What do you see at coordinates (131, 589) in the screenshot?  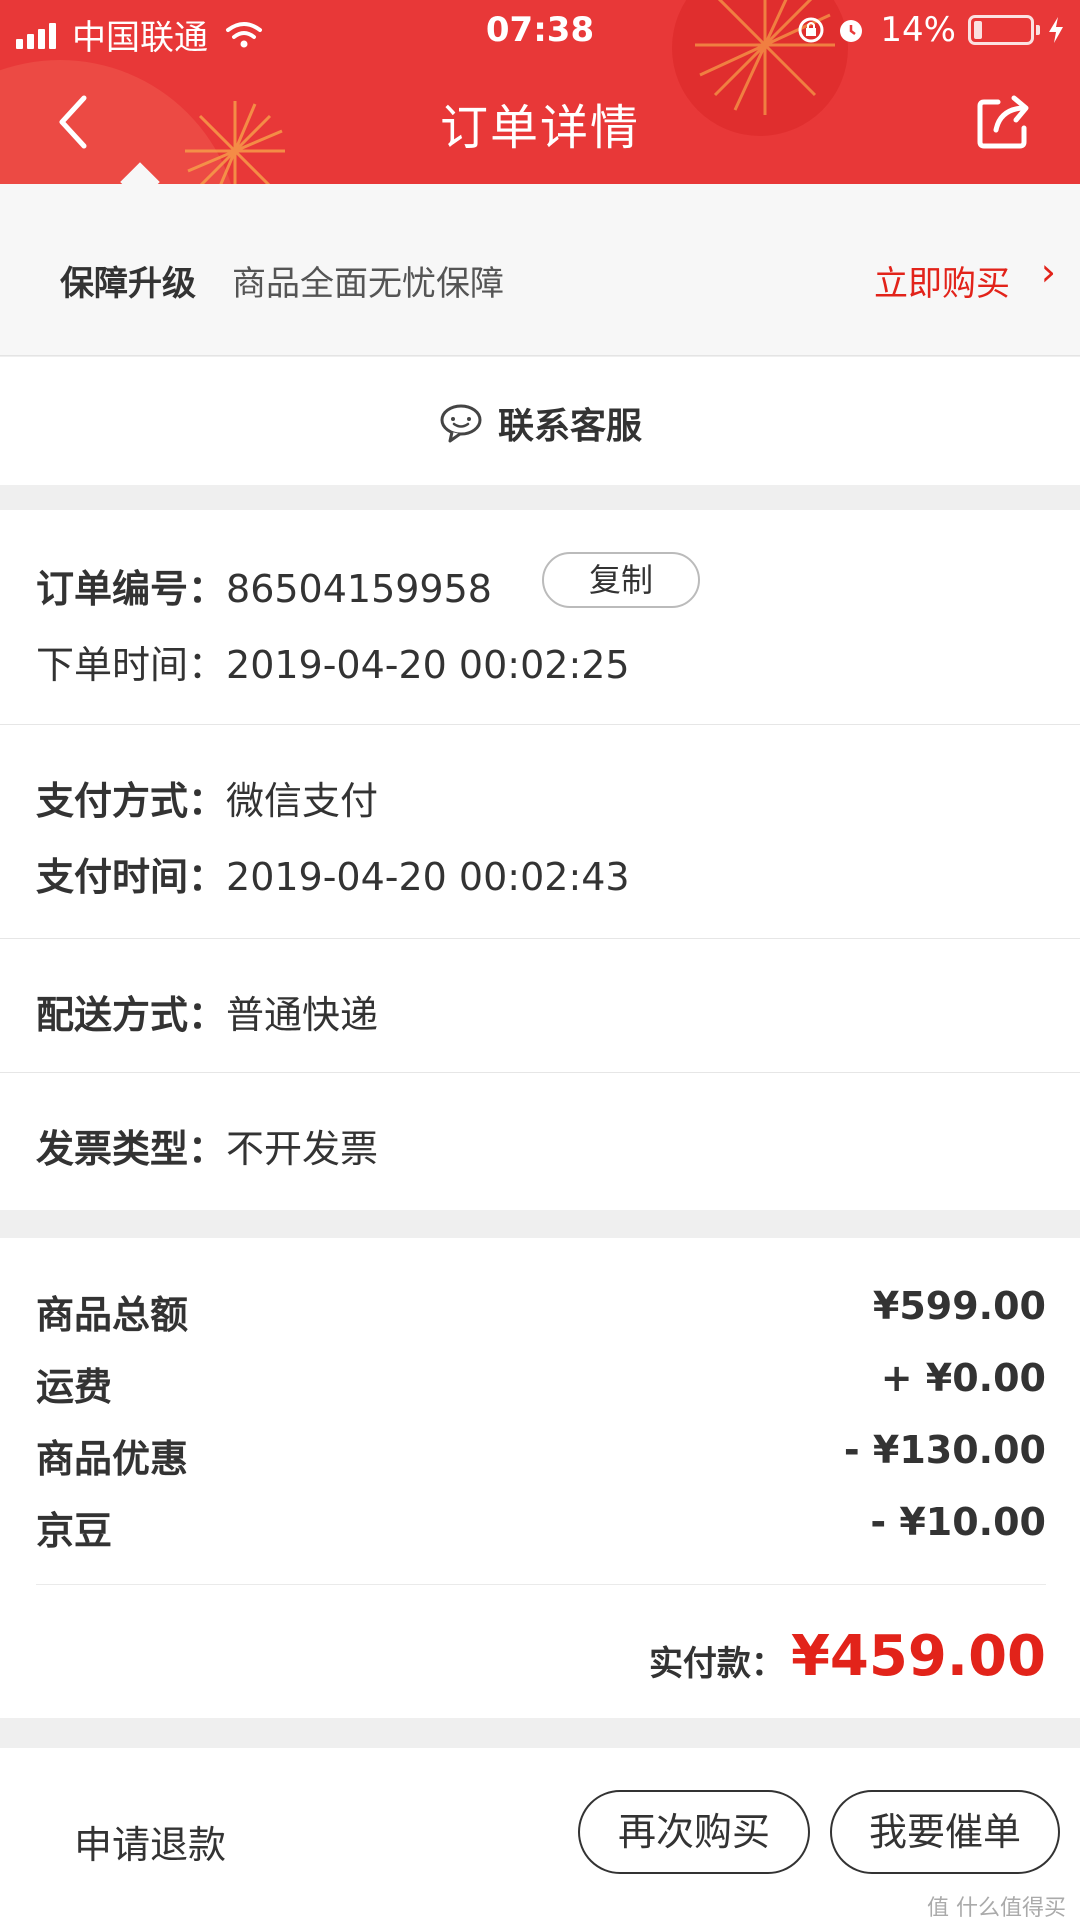 I see `order-number-label: 订单编号：` at bounding box center [131, 589].